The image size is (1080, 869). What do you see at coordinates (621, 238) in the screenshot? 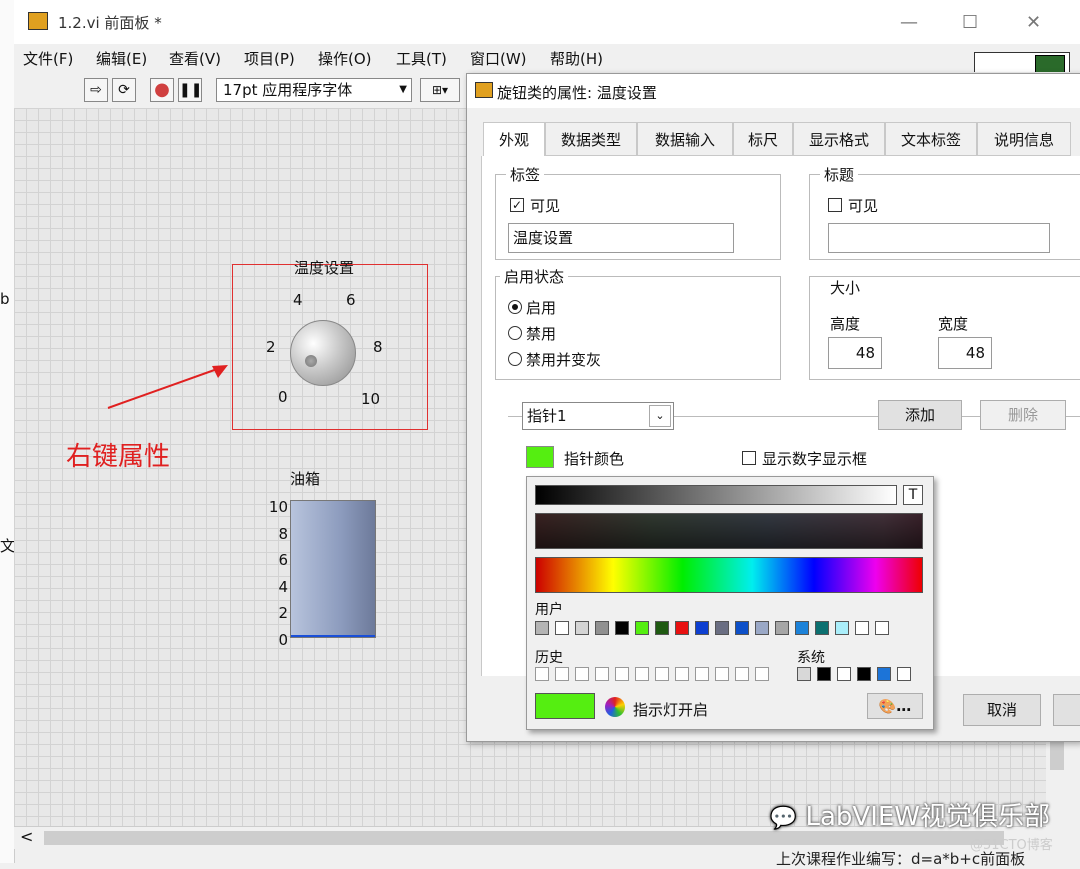
I see `label-text-input: 温度设置` at bounding box center [621, 238].